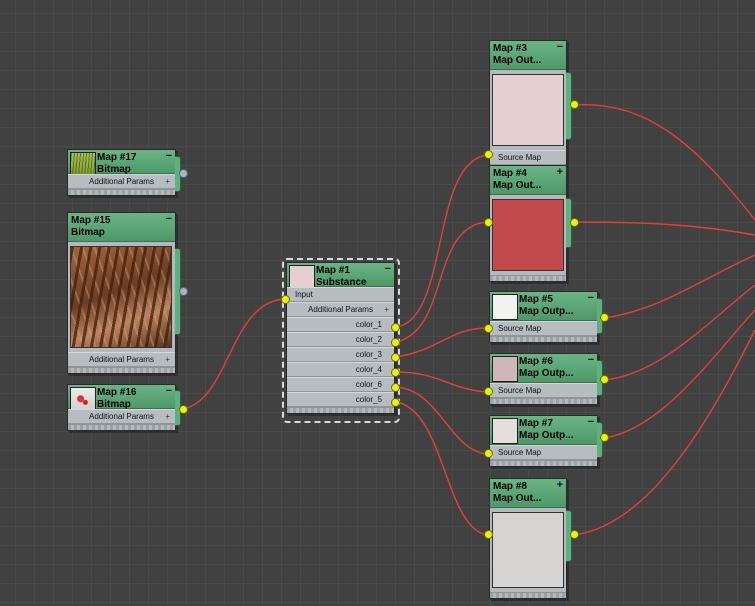 The height and width of the screenshot is (606, 755). Describe the element at coordinates (574, 534) in the screenshot. I see `output-socket-map8` at that location.